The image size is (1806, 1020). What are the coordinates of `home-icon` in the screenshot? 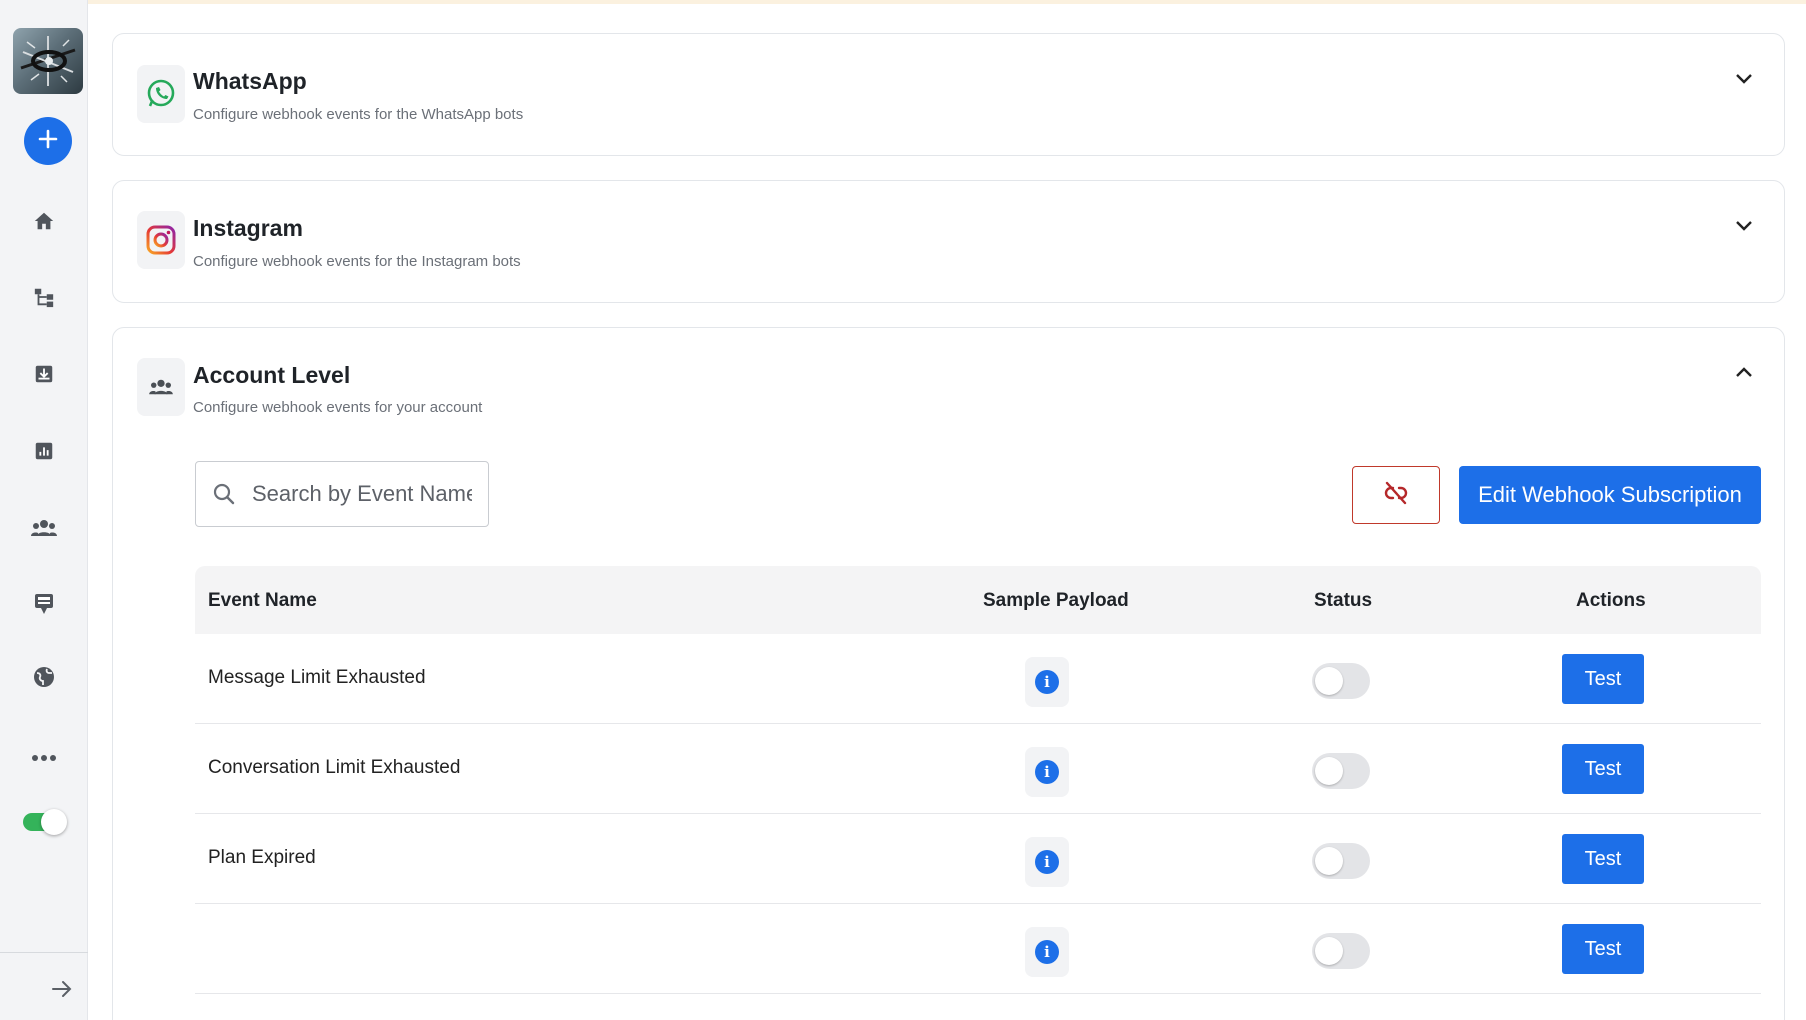 It's located at (44, 223).